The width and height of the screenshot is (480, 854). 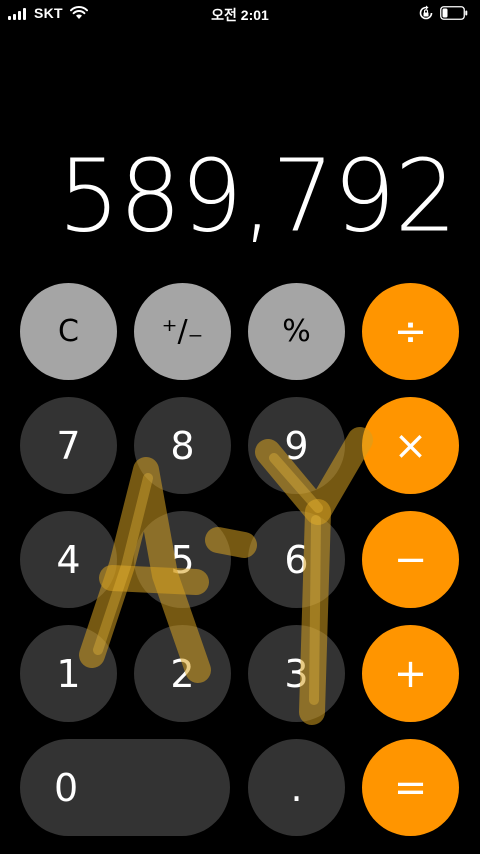 What do you see at coordinates (182, 673) in the screenshot?
I see `digit-2-button: 2` at bounding box center [182, 673].